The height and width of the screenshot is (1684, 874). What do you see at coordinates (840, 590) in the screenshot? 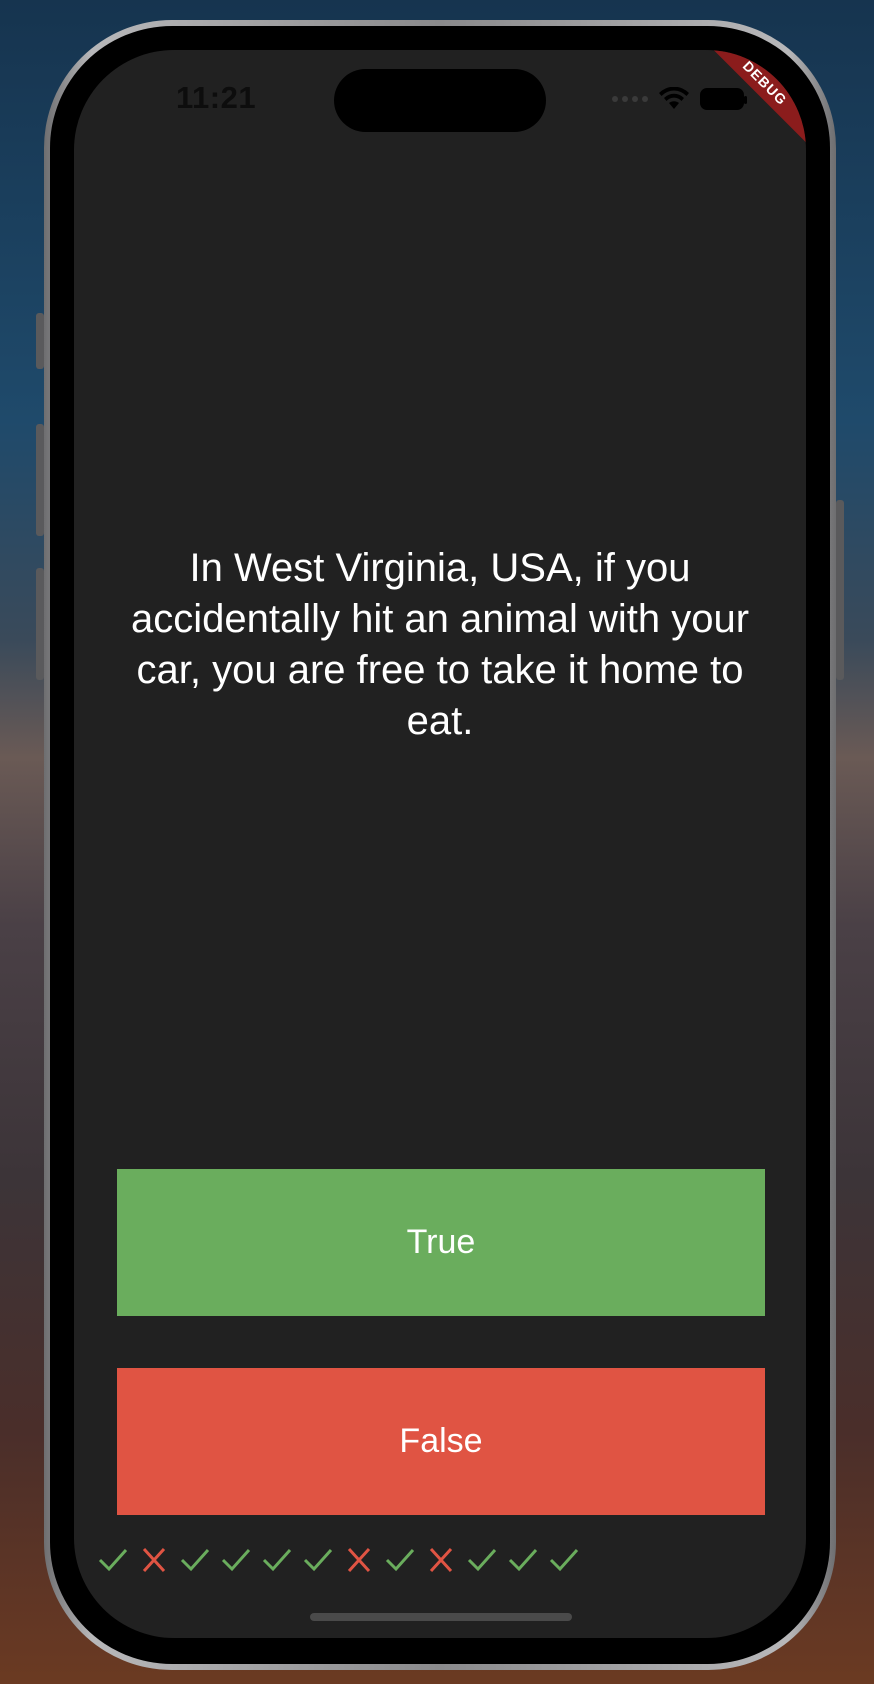
I see `power-button` at bounding box center [840, 590].